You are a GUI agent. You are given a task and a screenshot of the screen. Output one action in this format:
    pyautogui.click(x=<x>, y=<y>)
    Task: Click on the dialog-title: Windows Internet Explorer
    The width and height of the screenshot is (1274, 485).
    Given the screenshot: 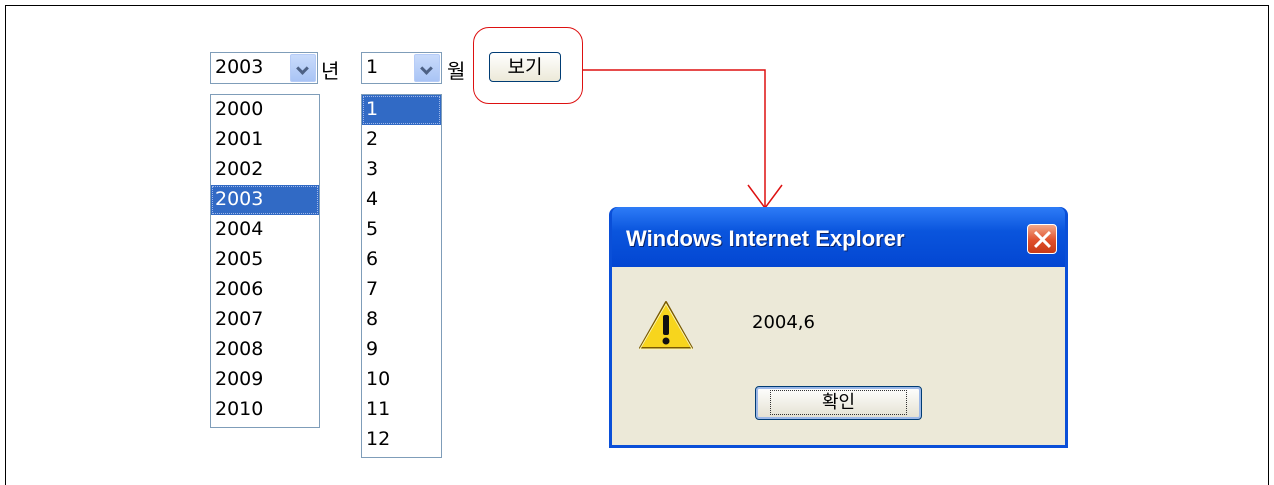 What is the action you would take?
    pyautogui.click(x=765, y=238)
    